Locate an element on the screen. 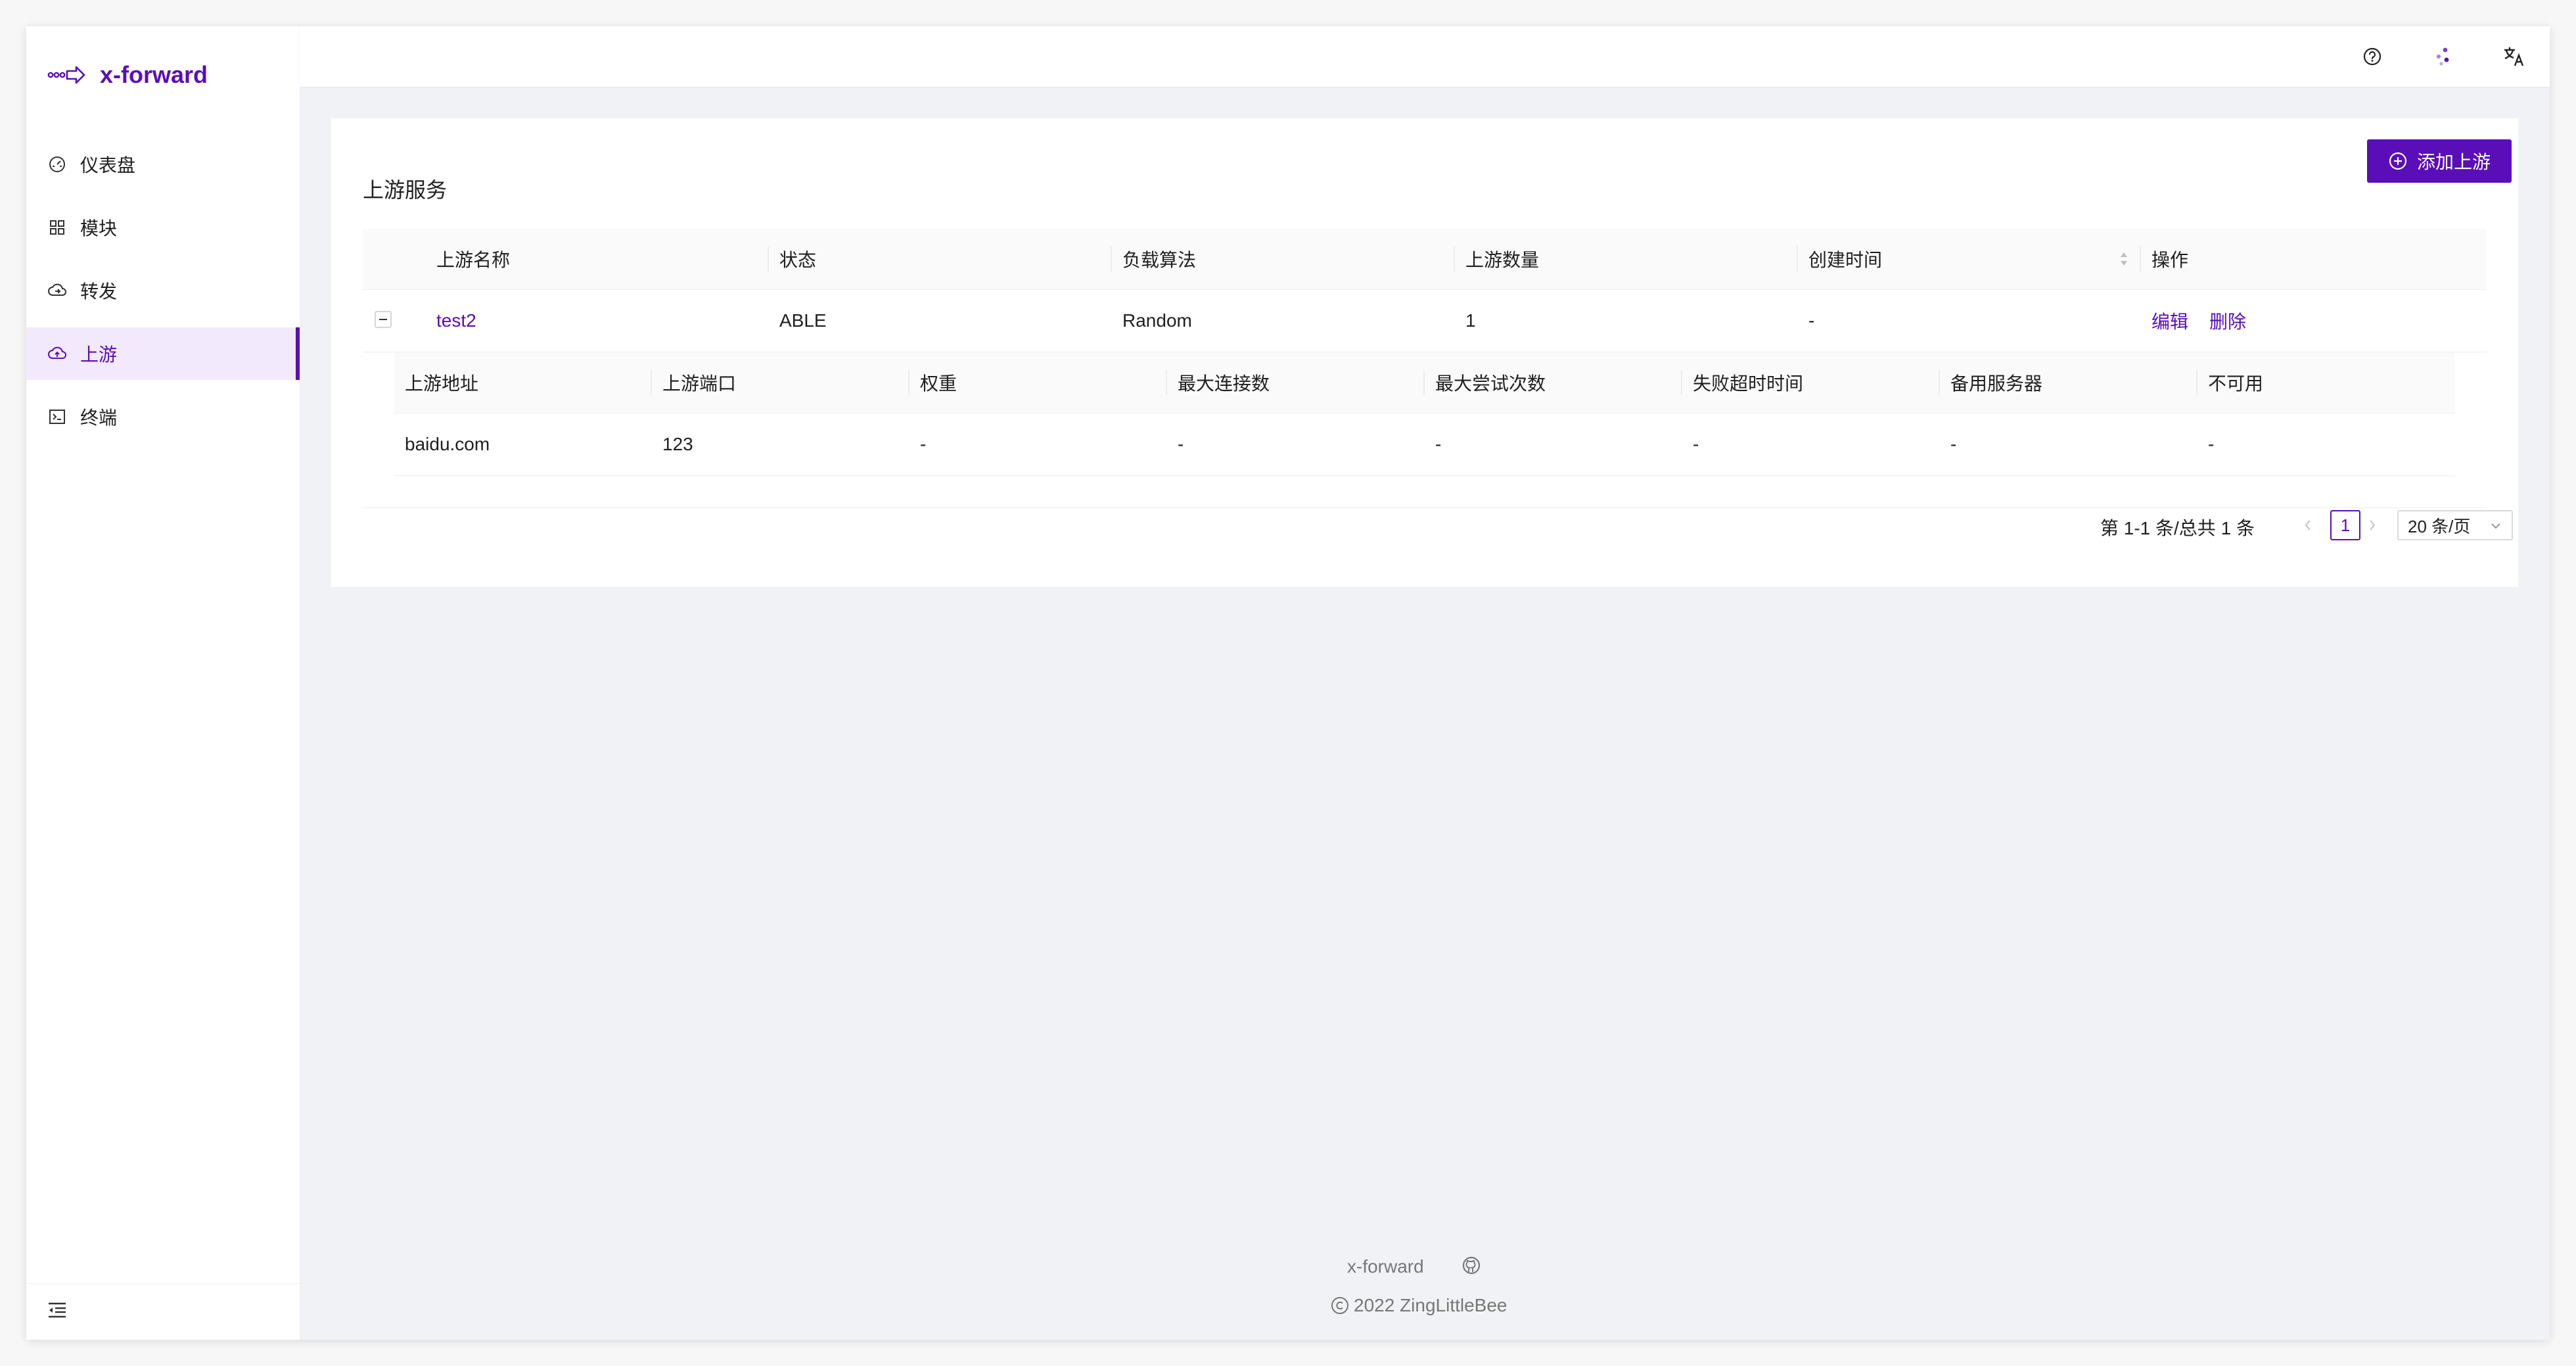  collapse-row-button is located at coordinates (383, 319).